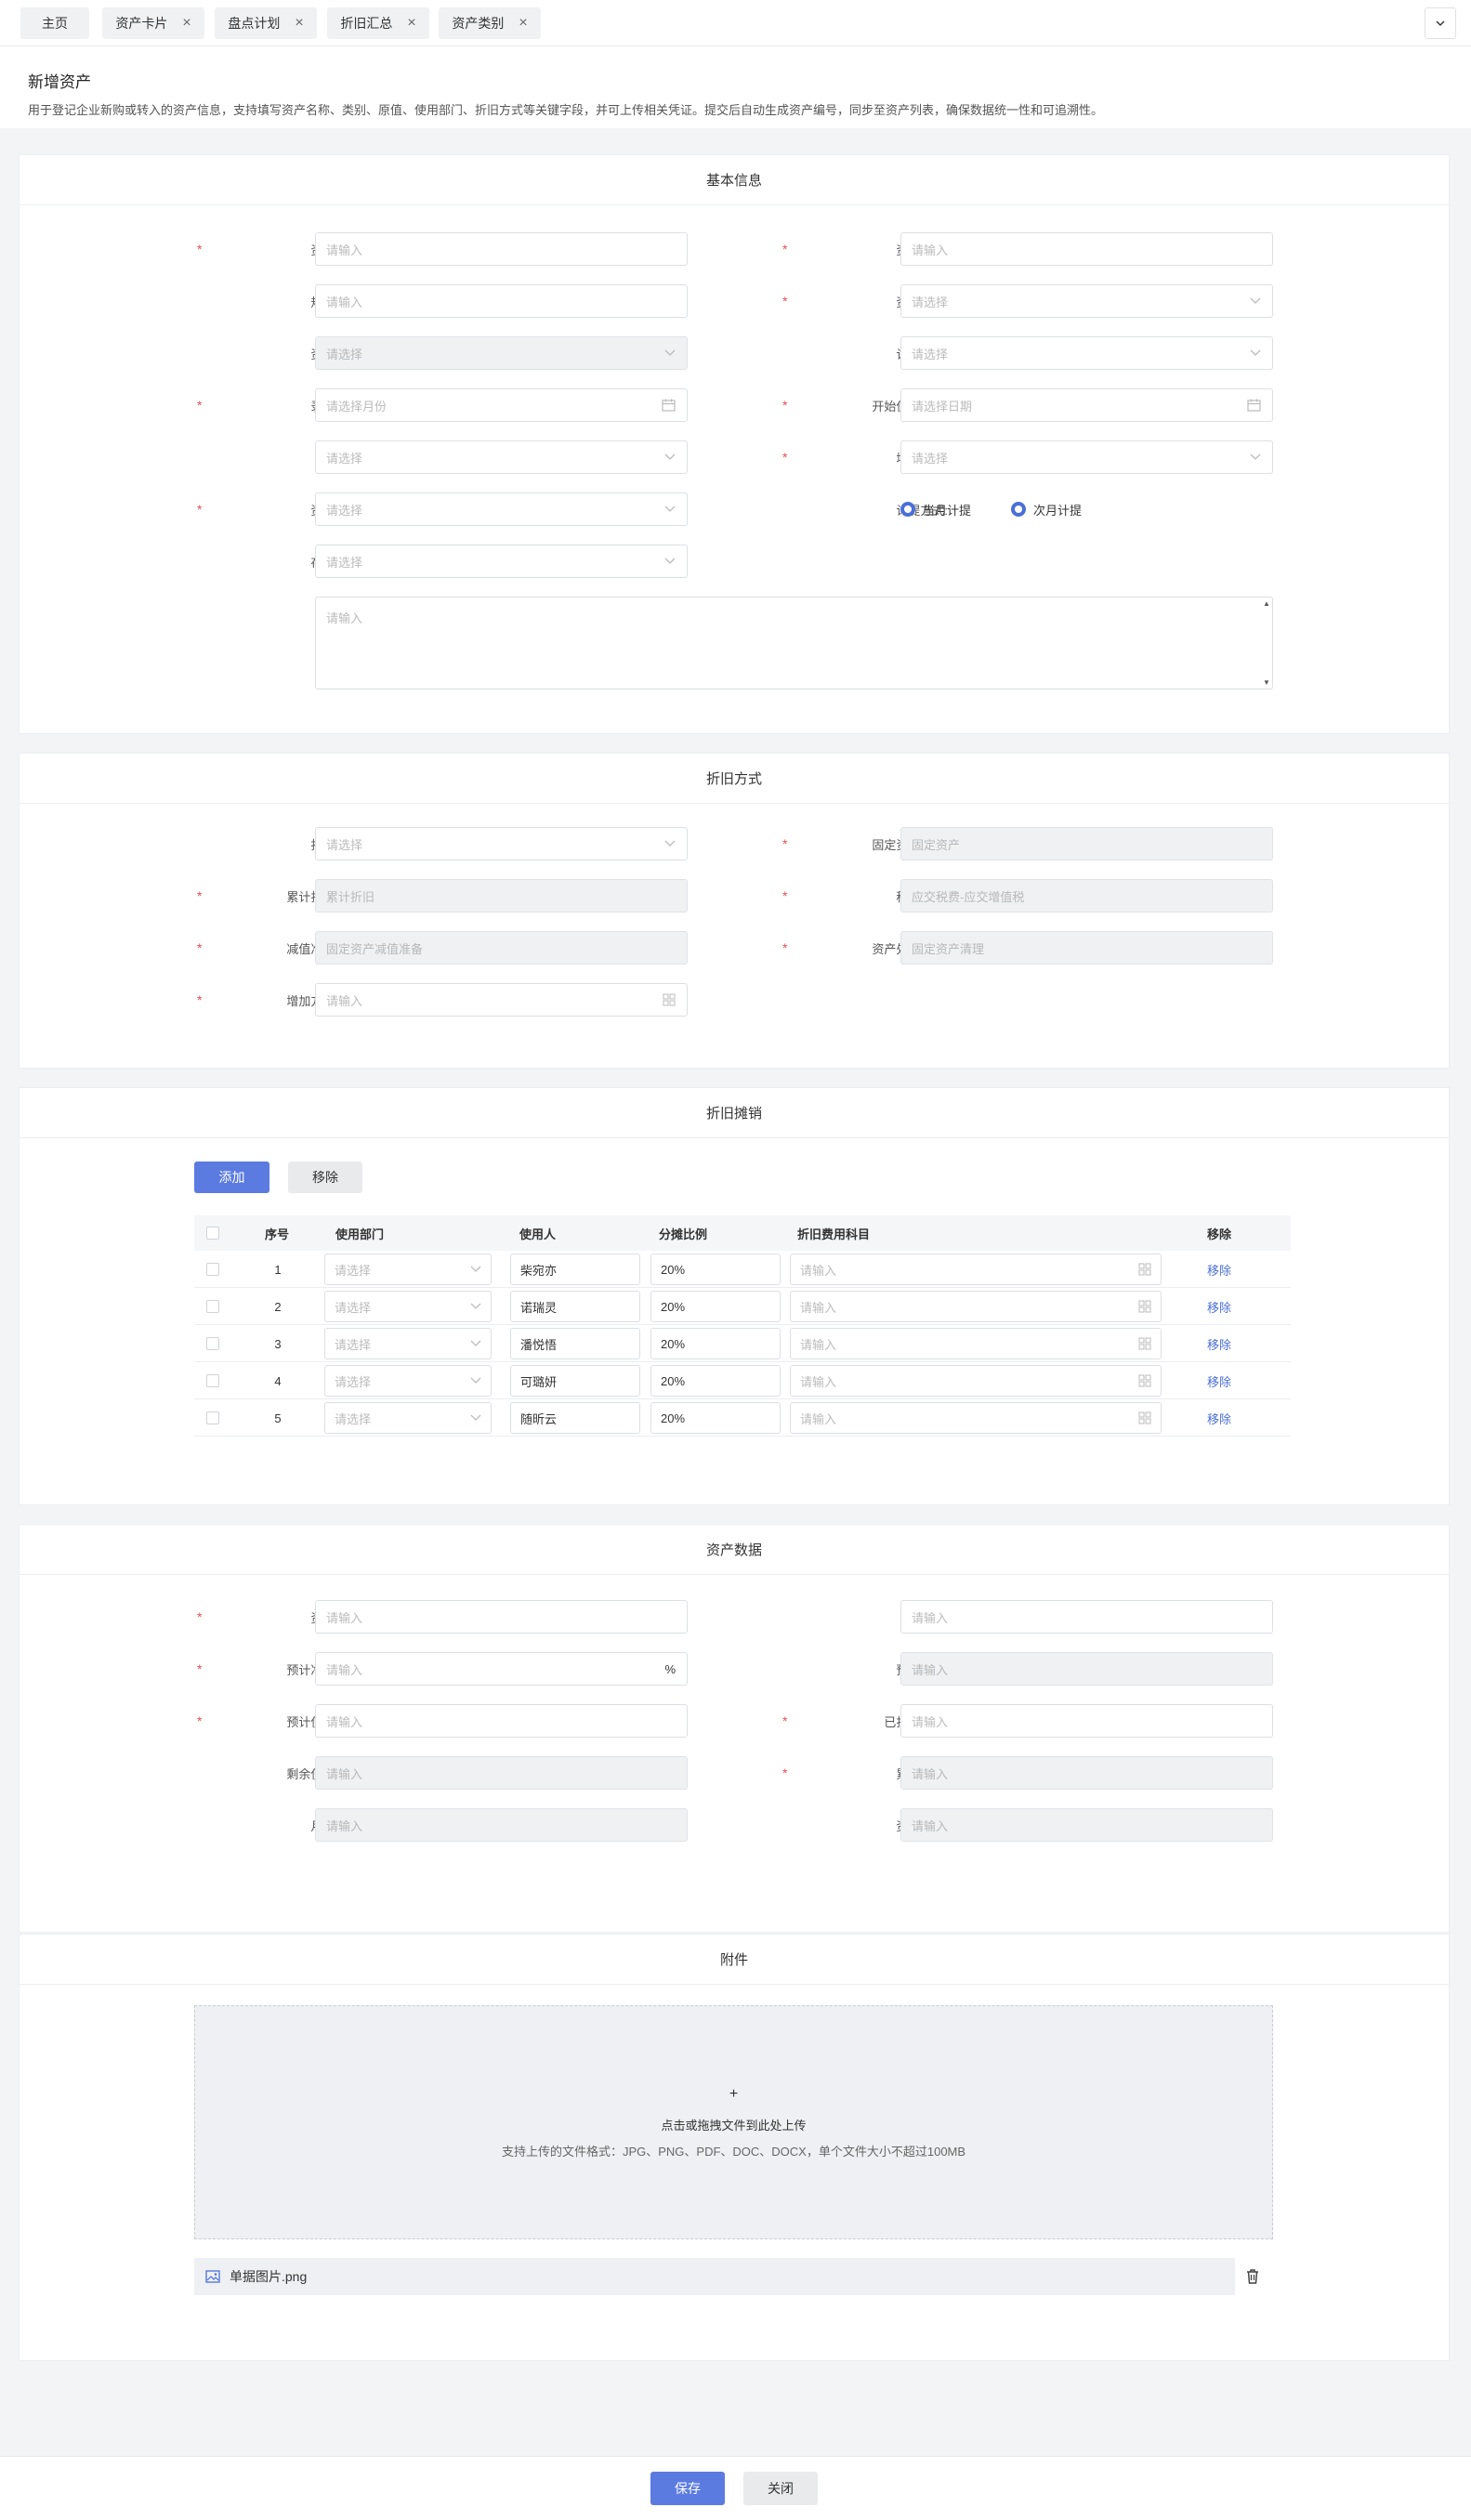 This screenshot has height=2520, width=1471. What do you see at coordinates (153, 23) in the screenshot?
I see `tab-asset-card: 资产卡片 ×` at bounding box center [153, 23].